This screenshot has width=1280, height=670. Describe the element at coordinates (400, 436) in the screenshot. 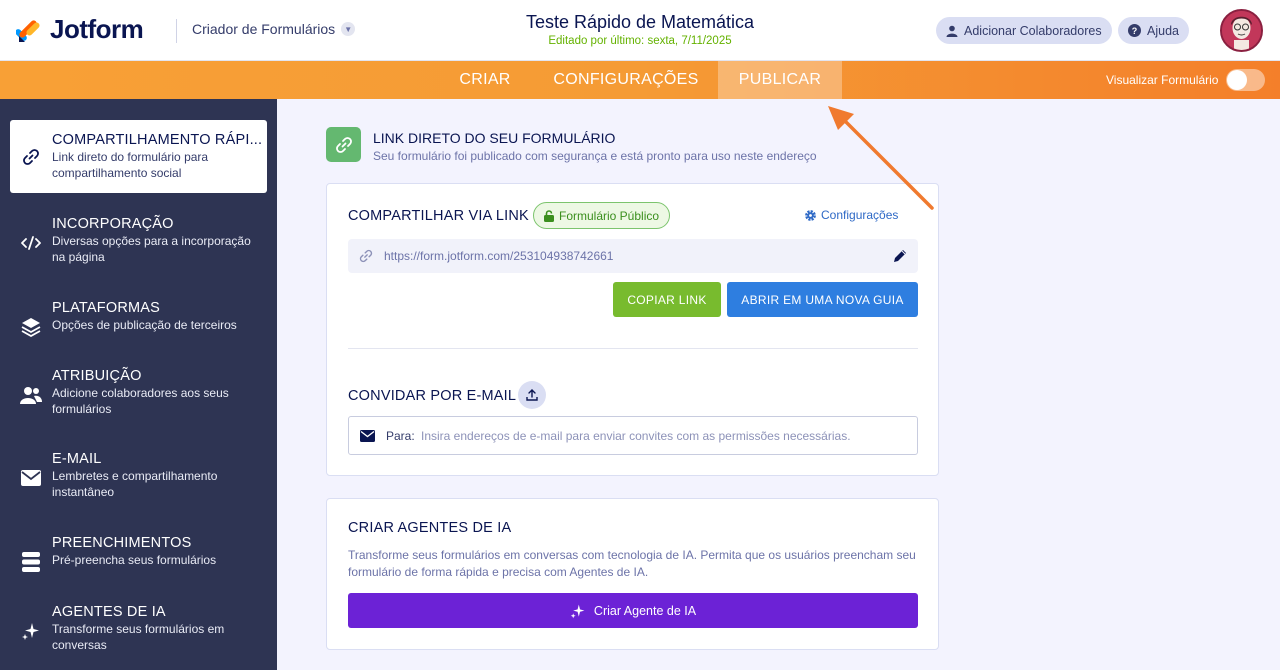

I see `email-to-label: Para:` at that location.